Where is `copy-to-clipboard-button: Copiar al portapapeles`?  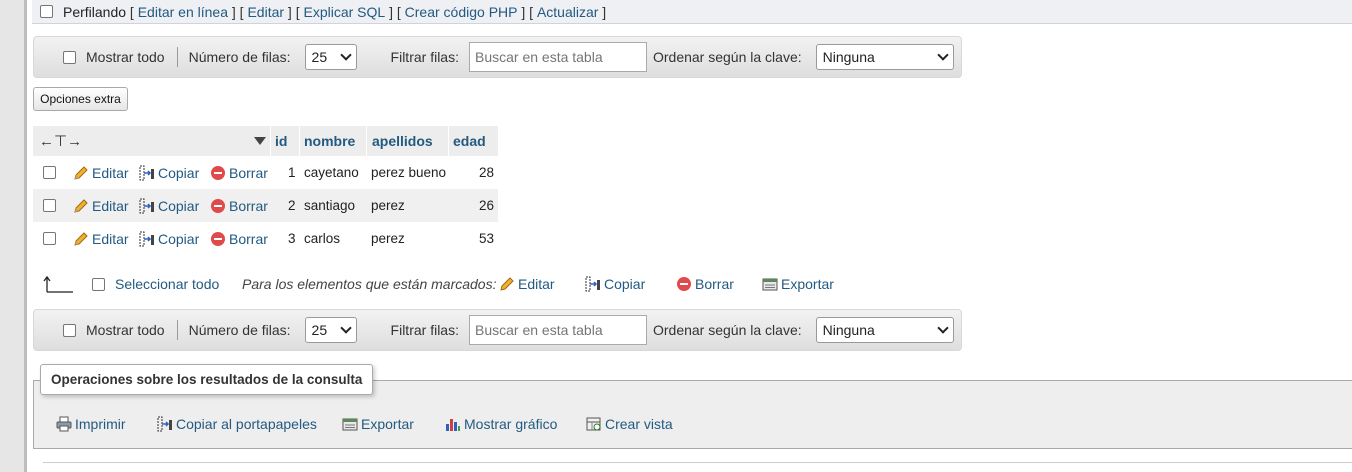 copy-to-clipboard-button: Copiar al portapapeles is located at coordinates (237, 424).